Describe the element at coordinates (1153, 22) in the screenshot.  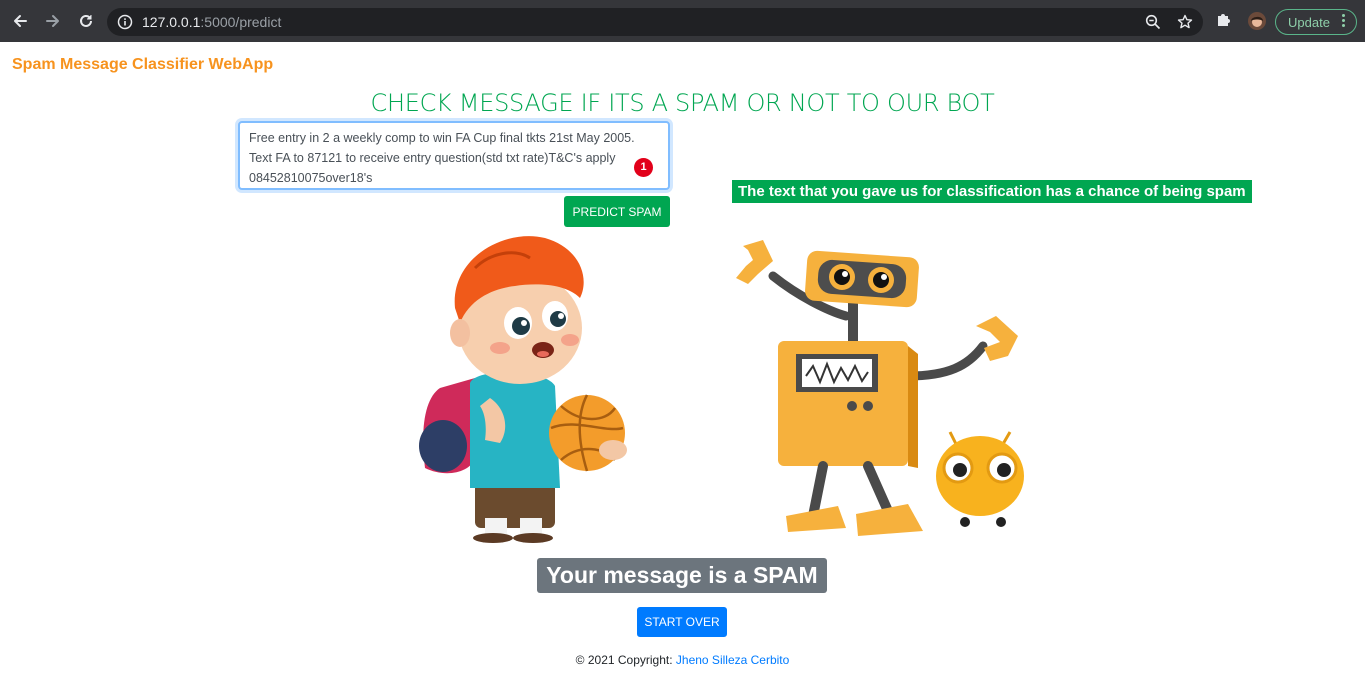
I see `zoom-icon` at that location.